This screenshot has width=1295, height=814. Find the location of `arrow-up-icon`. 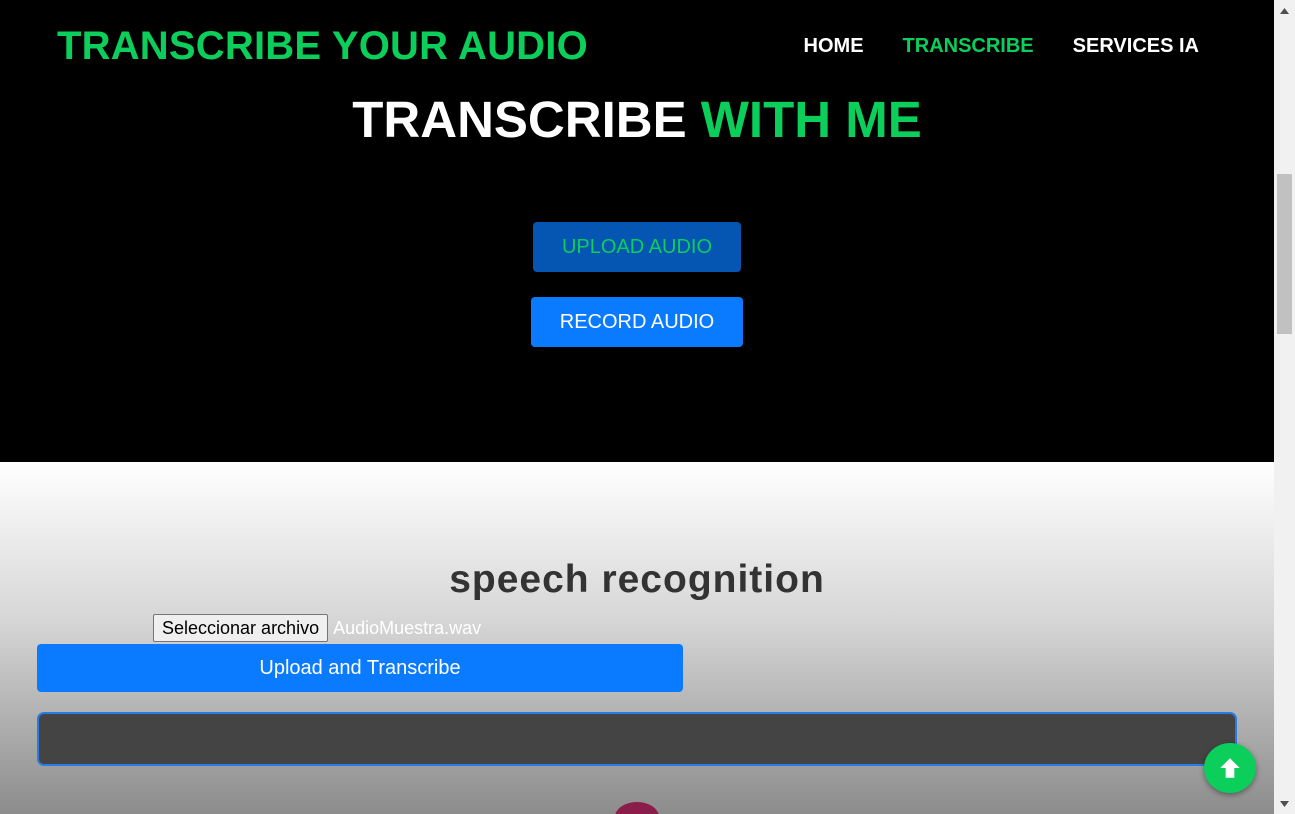

arrow-up-icon is located at coordinates (1230, 768).